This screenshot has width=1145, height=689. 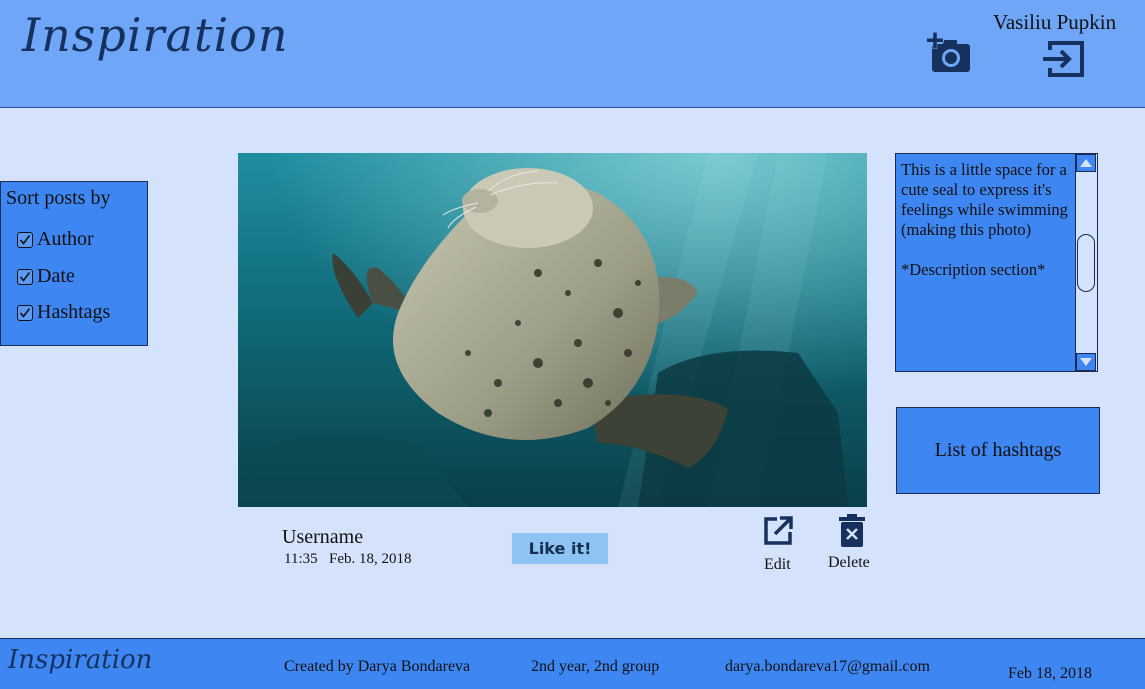 What do you see at coordinates (74, 312) in the screenshot?
I see `sort-option-label: Hashtags` at bounding box center [74, 312].